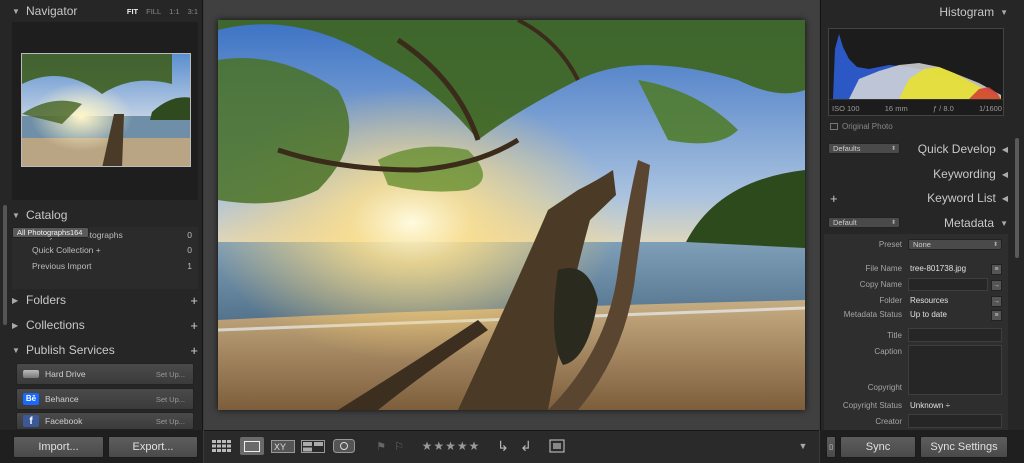 The image size is (1024, 463). What do you see at coordinates (916, 67) in the screenshot?
I see `histogram-plot` at bounding box center [916, 67].